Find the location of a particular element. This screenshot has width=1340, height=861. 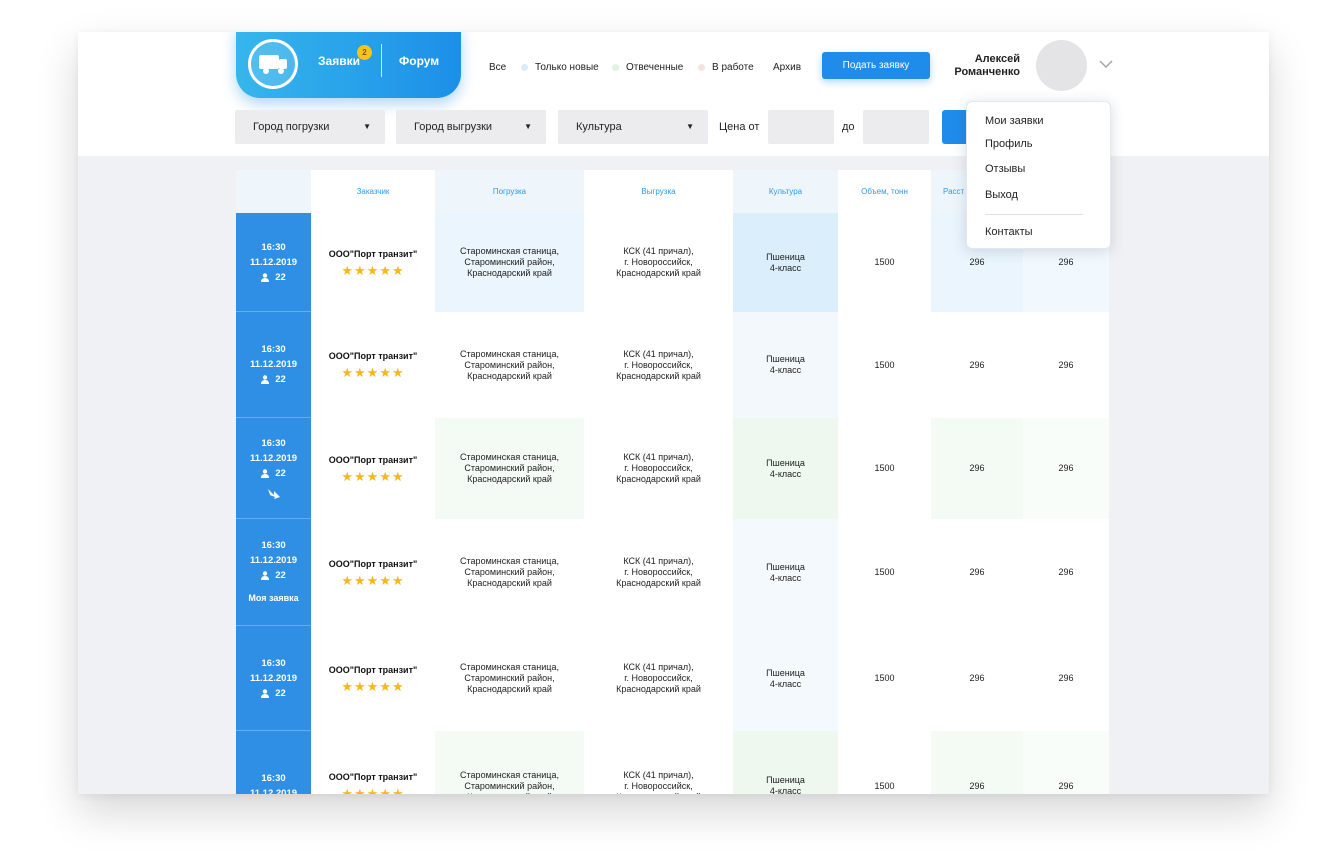

header-customer: Заказчик is located at coordinates (373, 191).